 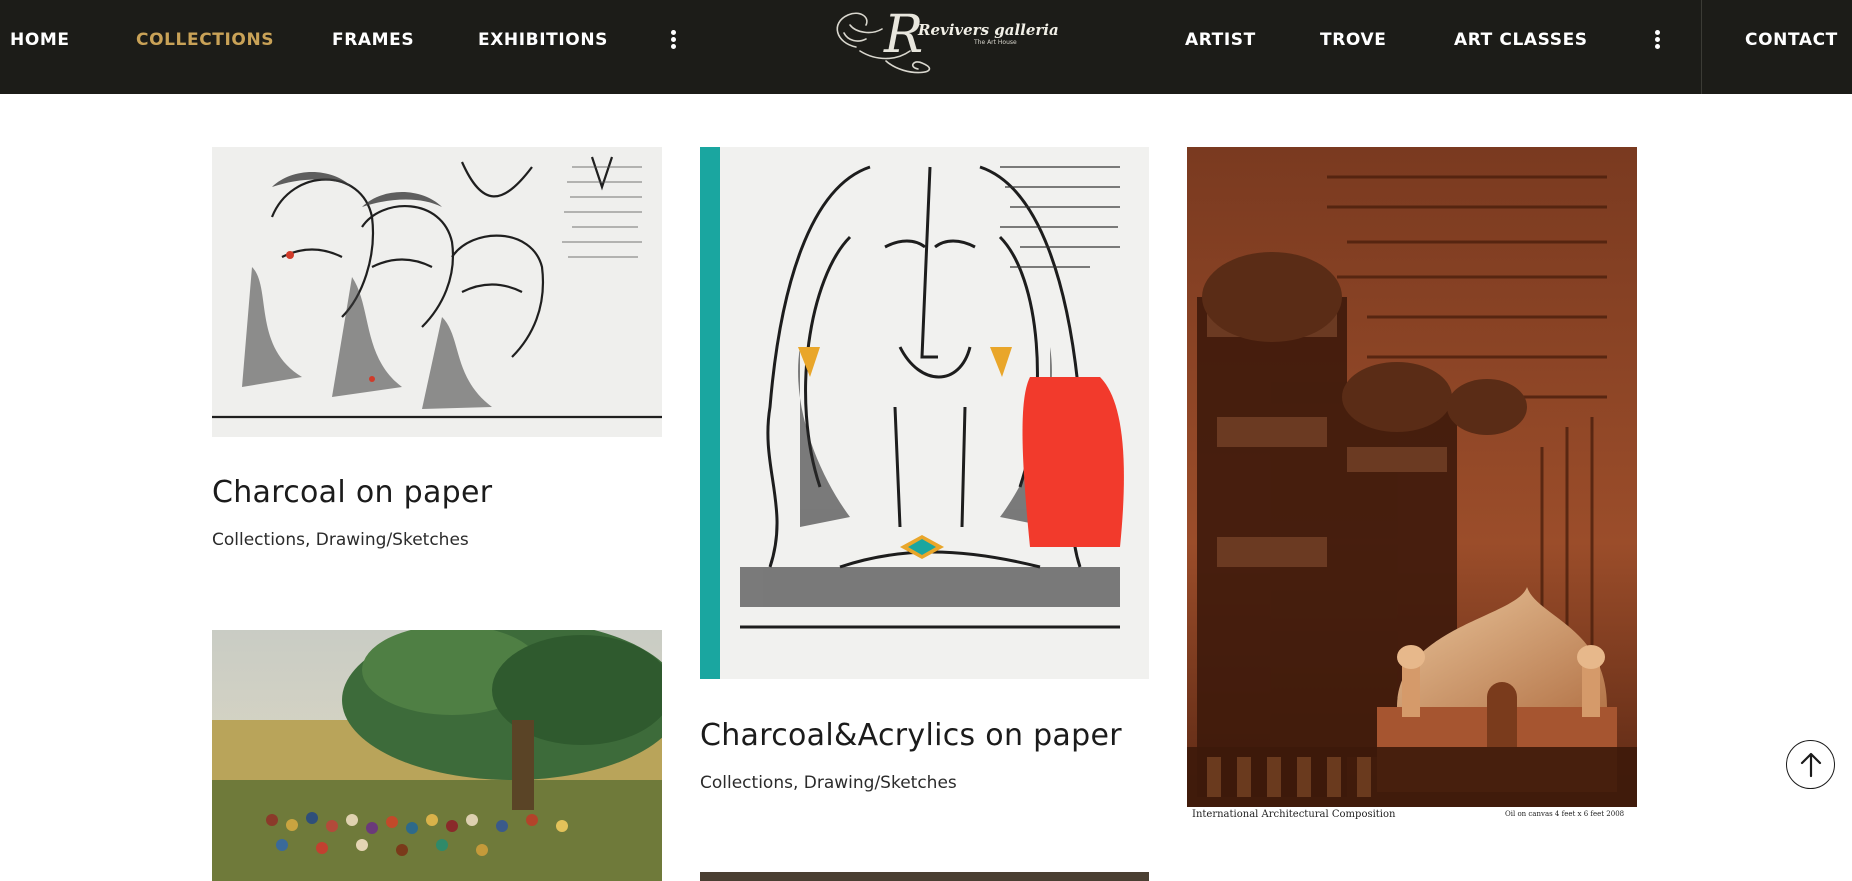 I want to click on scroll-to-top-button, so click(x=1810, y=764).